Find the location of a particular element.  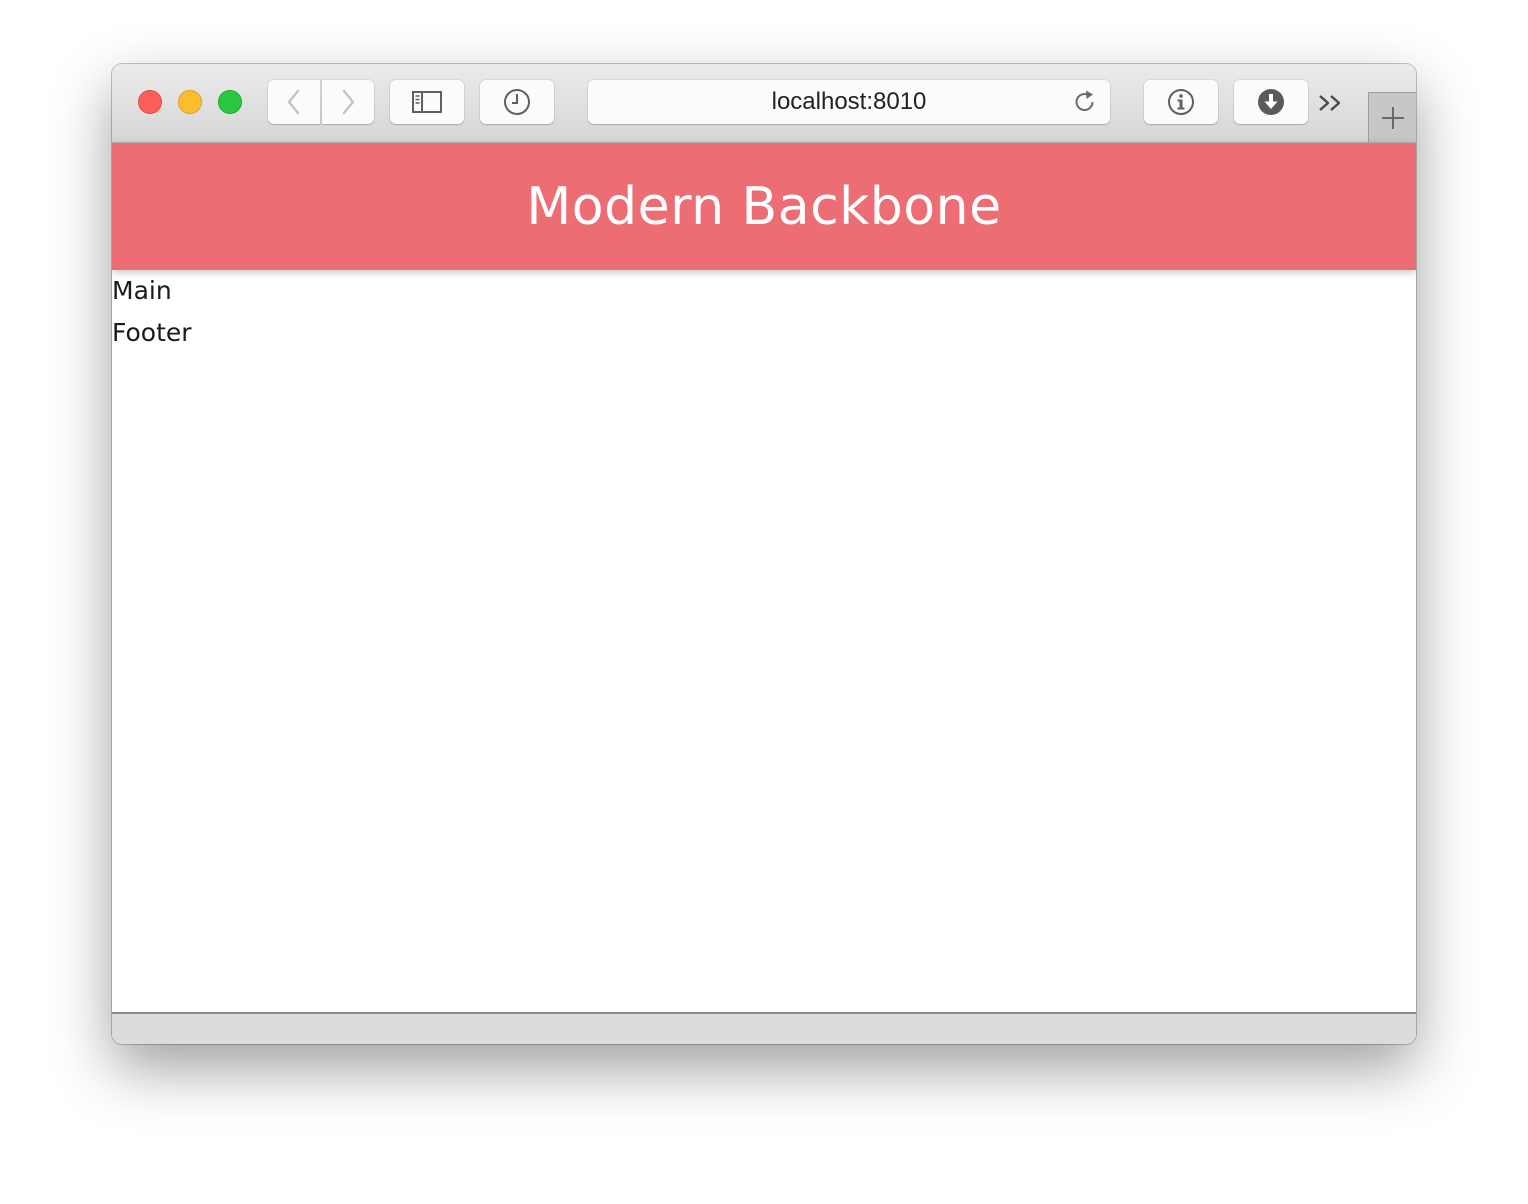

double-chevron-right-icon is located at coordinates (1331, 103).